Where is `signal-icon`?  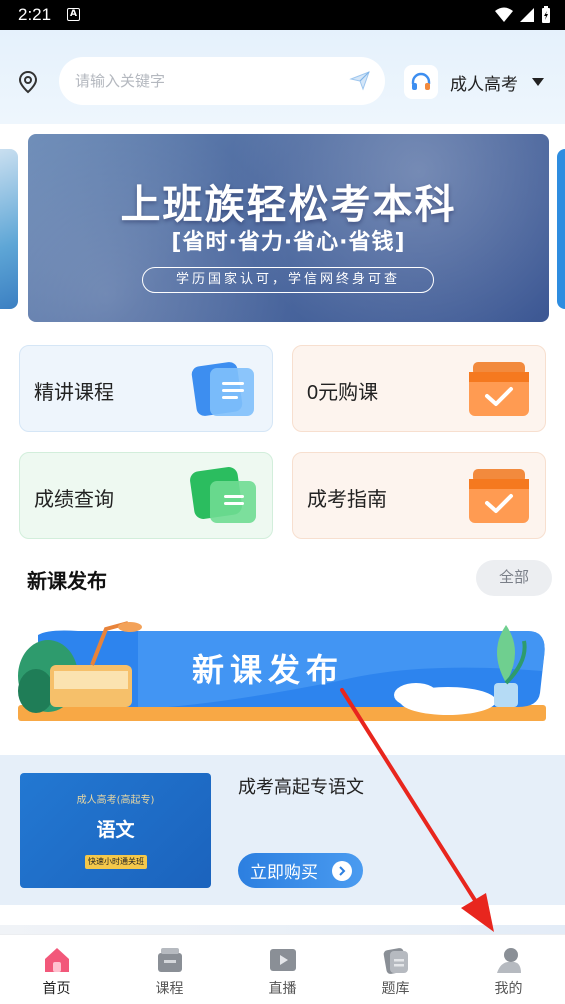
signal-icon is located at coordinates (527, 15).